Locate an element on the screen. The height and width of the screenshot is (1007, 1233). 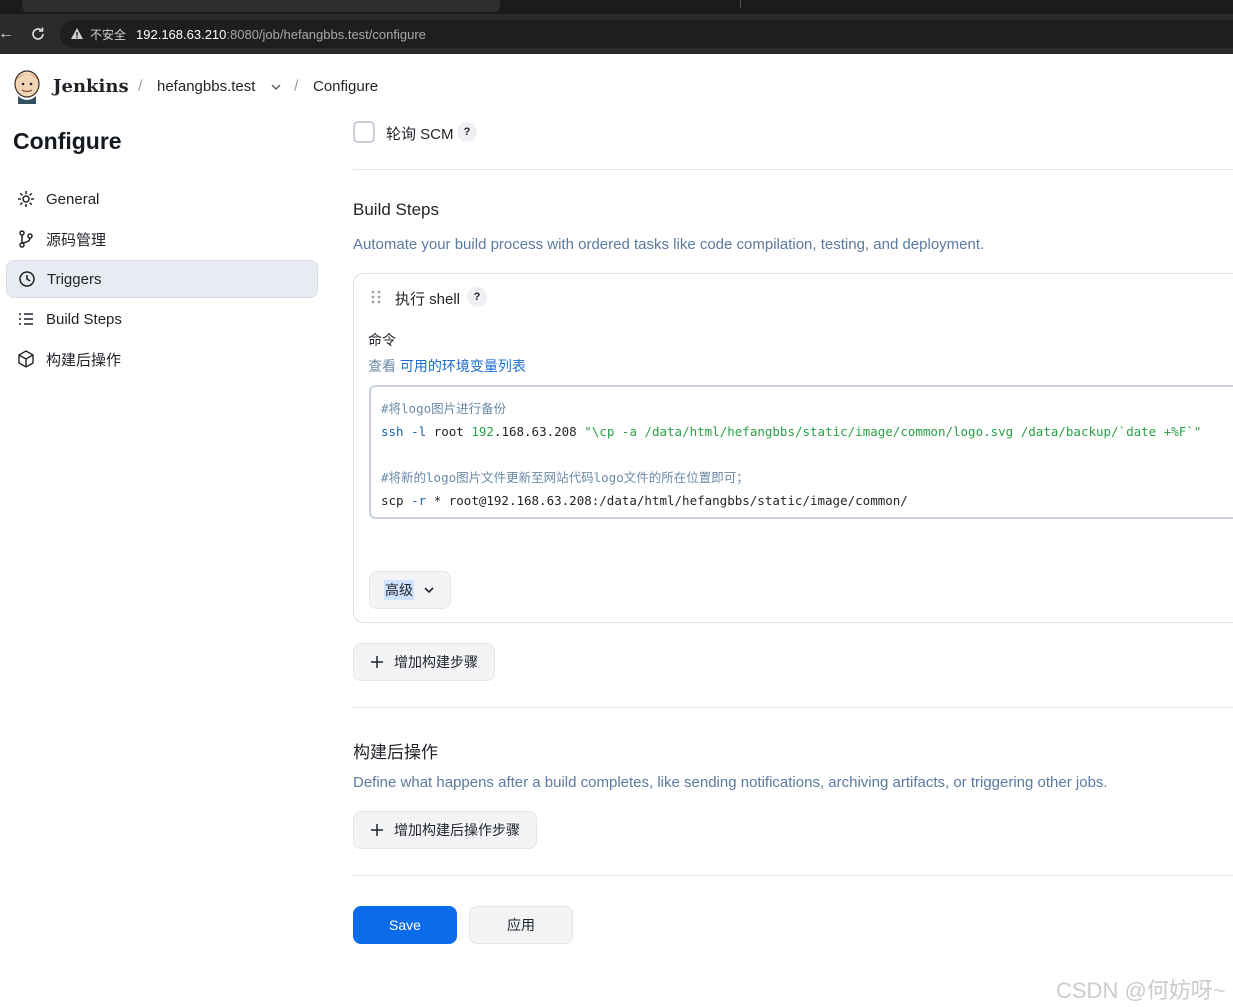
env-prefix: 查看 is located at coordinates (384, 366).